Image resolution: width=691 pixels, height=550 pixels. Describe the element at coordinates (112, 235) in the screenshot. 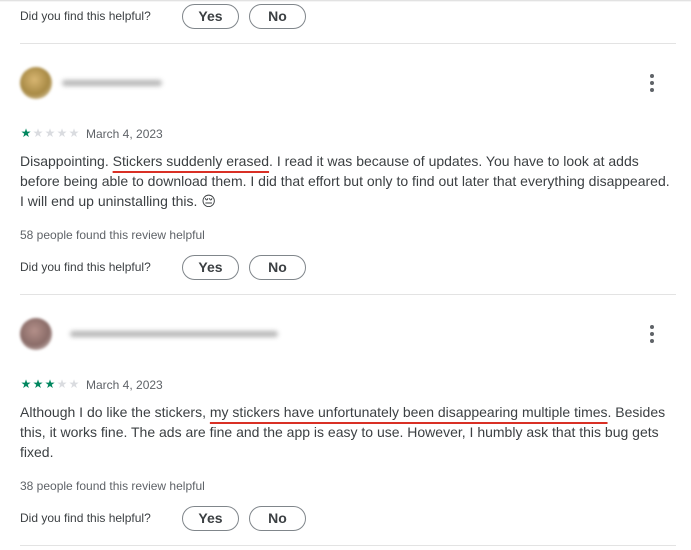

I see `helpful-count: 58 people found this review helpful` at that location.